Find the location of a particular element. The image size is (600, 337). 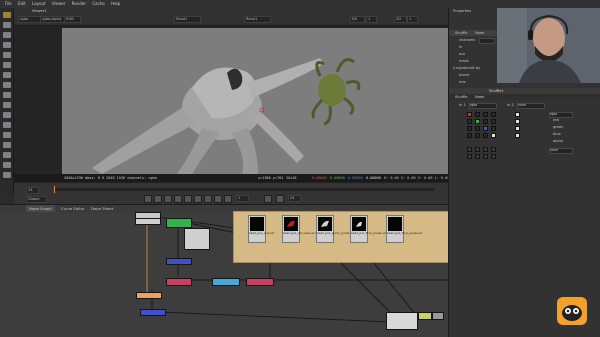

presenter-video is located at coordinates (548, 45).